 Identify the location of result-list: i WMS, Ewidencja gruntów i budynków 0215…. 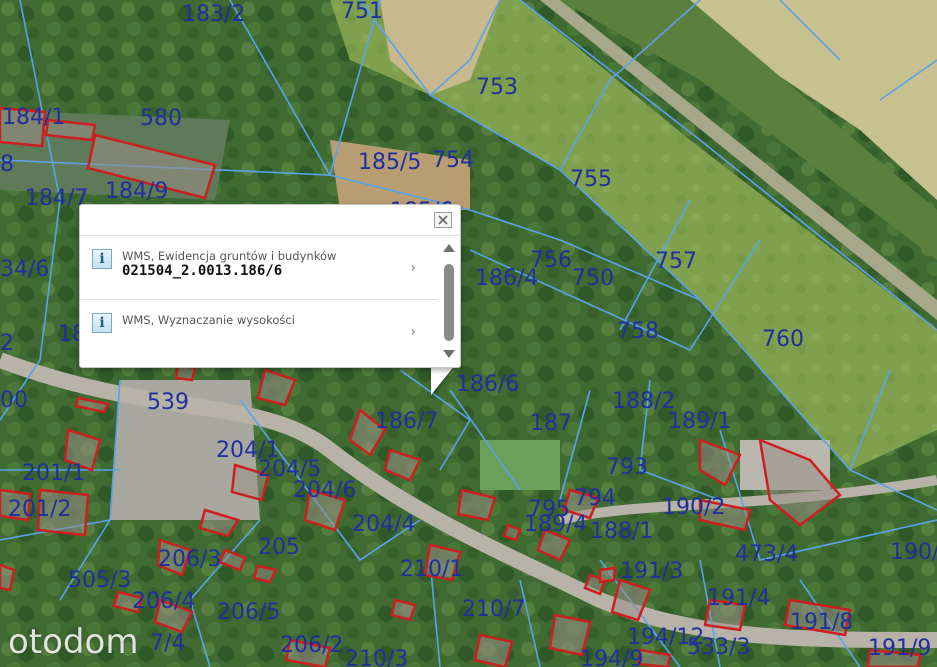
(259, 301).